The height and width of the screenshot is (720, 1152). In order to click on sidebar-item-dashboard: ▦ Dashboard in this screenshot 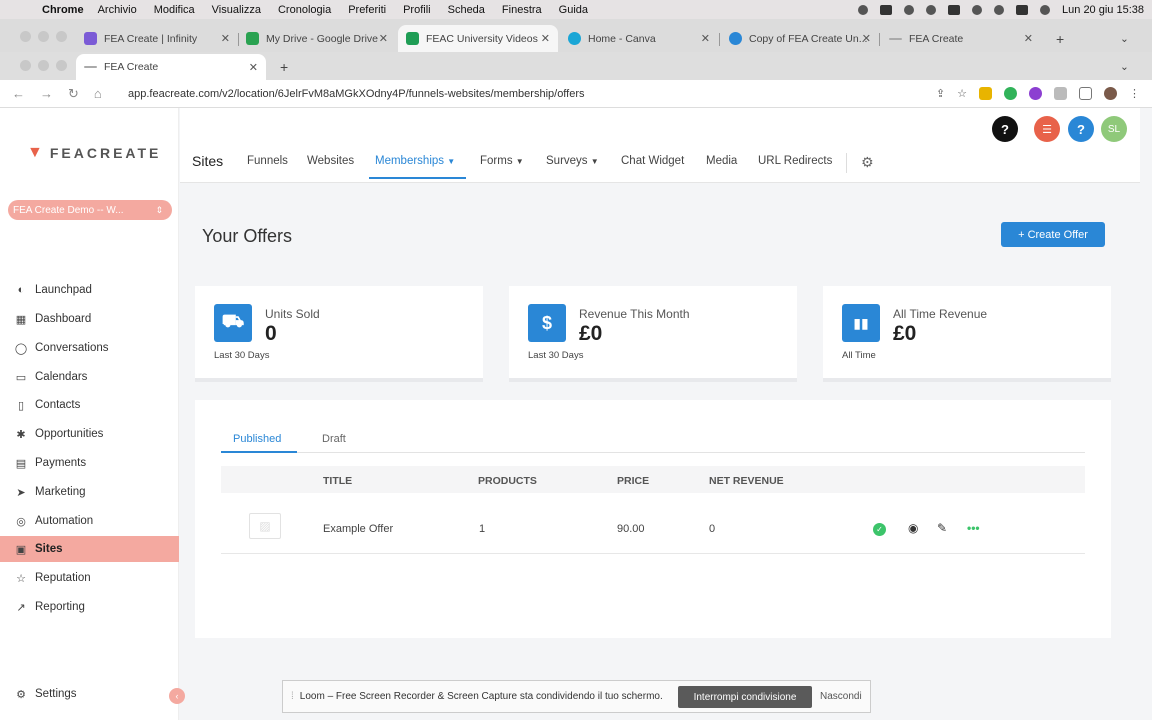, I will do `click(89, 319)`.